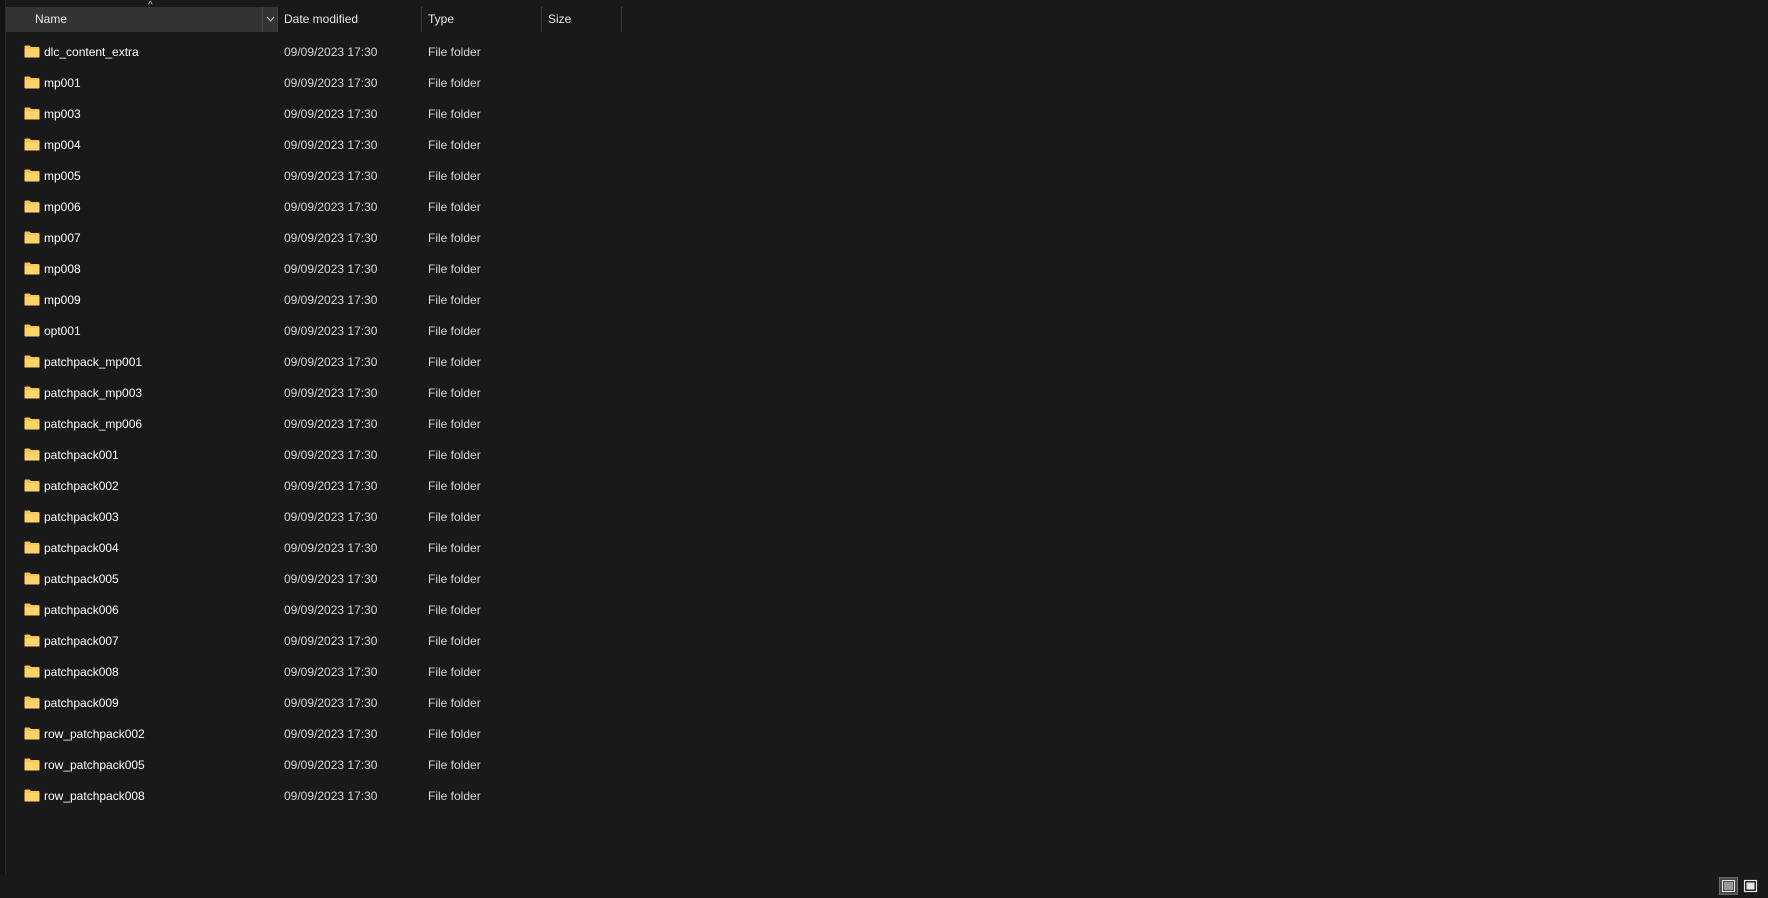 This screenshot has height=898, width=1768. What do you see at coordinates (316, 300) in the screenshot?
I see `file-row: mp009 09/09/2023 17:30 File folder` at bounding box center [316, 300].